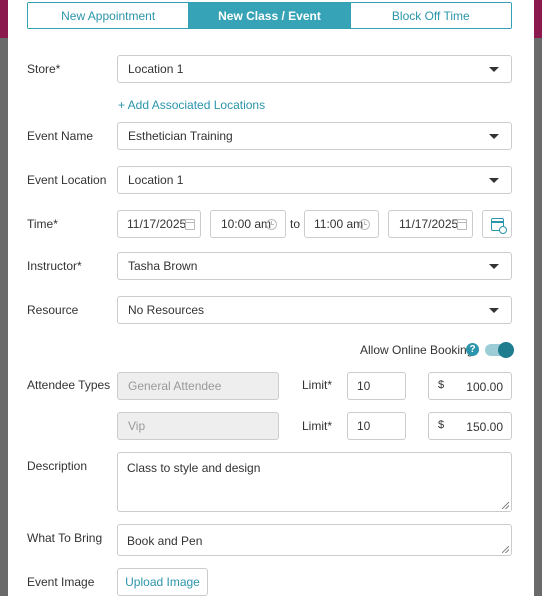 Image resolution: width=542 pixels, height=596 pixels. What do you see at coordinates (484, 427) in the screenshot?
I see `price-value: 150.00` at bounding box center [484, 427].